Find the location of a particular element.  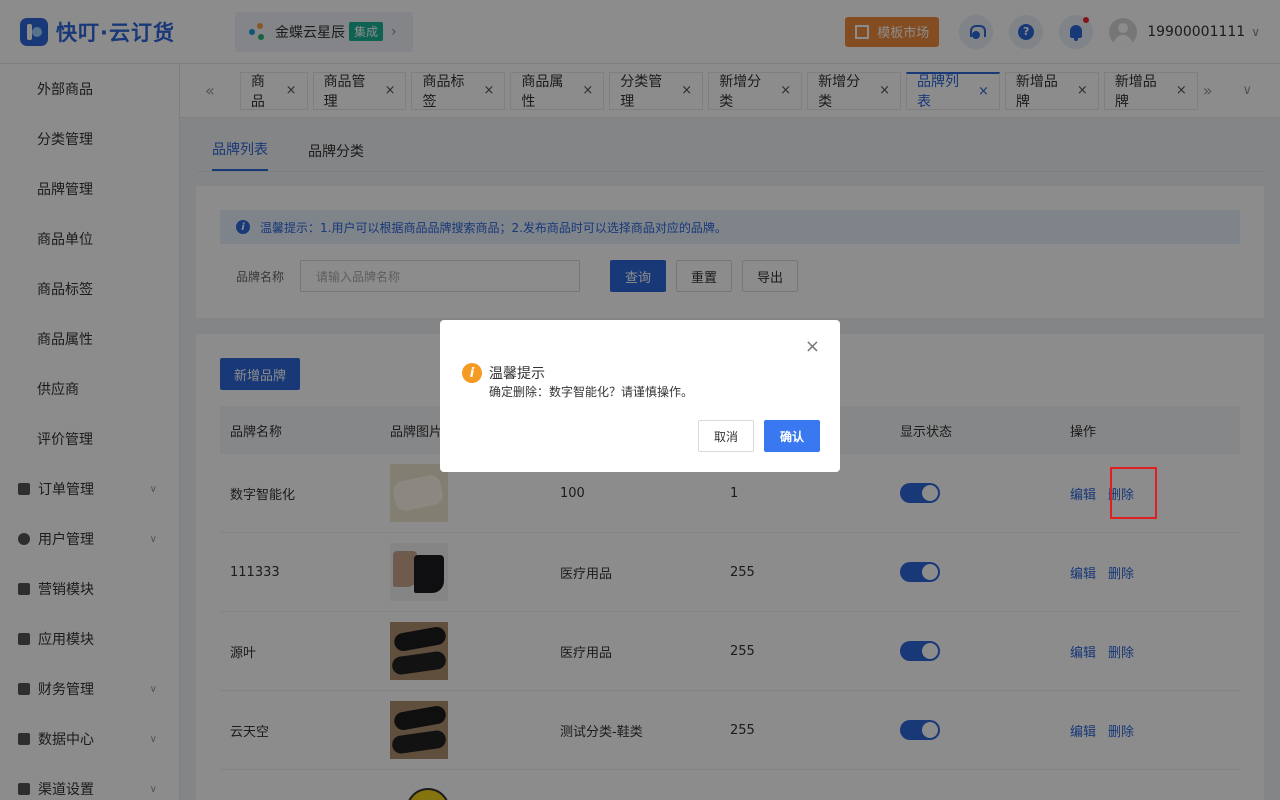

confirm-button: 确认 is located at coordinates (792, 436).